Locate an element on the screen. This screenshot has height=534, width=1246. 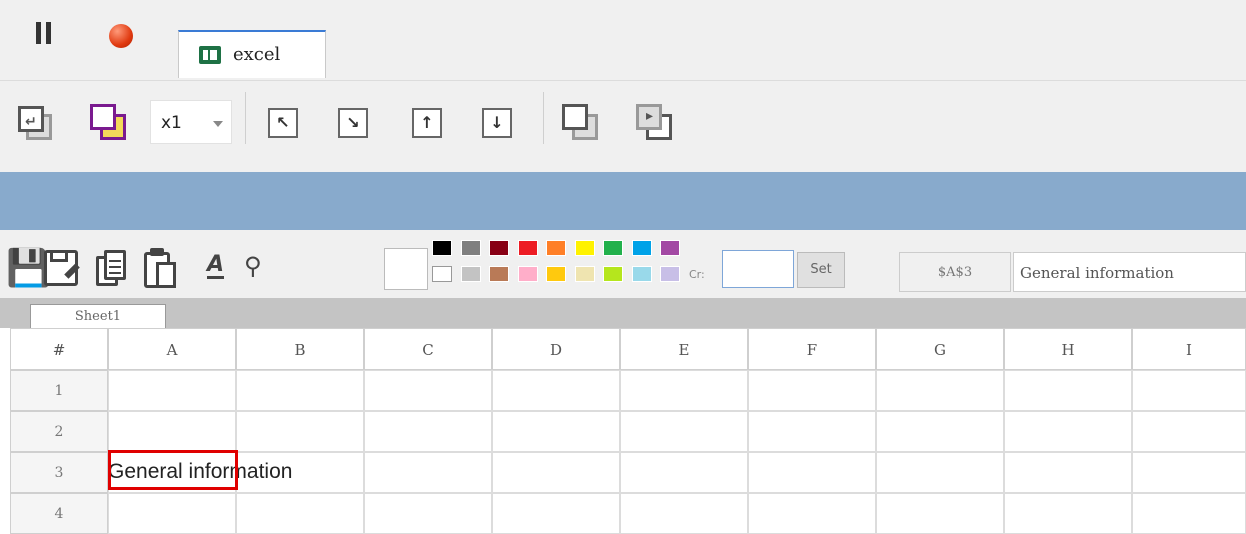
column-header: F is located at coordinates (812, 349).